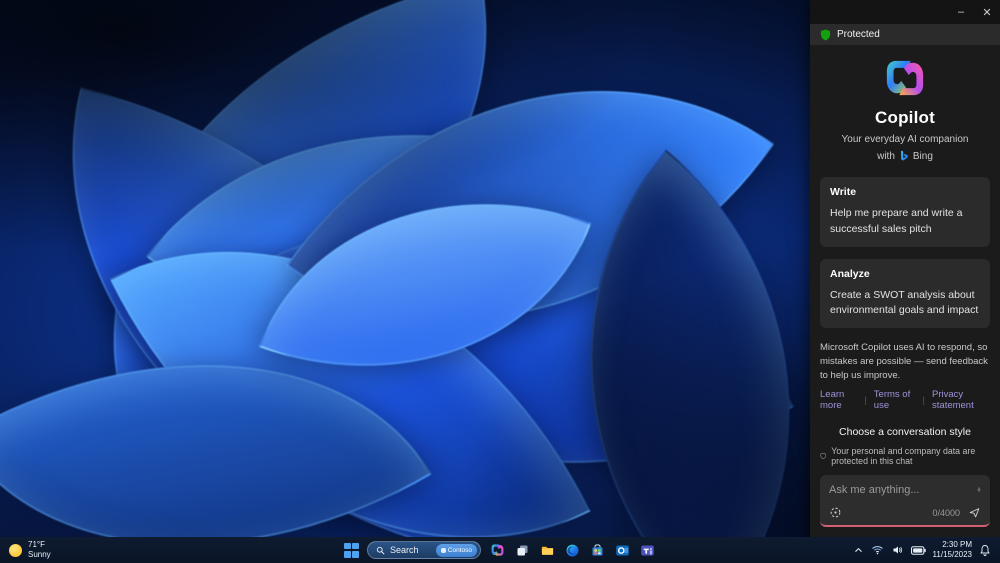 The width and height of the screenshot is (1000, 563). I want to click on copilot-tagline: Your everyday AI companion, so click(905, 139).